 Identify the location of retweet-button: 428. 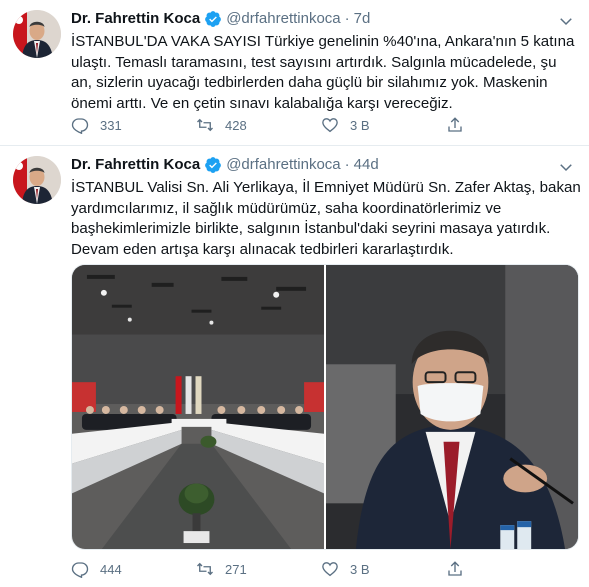
(258, 125).